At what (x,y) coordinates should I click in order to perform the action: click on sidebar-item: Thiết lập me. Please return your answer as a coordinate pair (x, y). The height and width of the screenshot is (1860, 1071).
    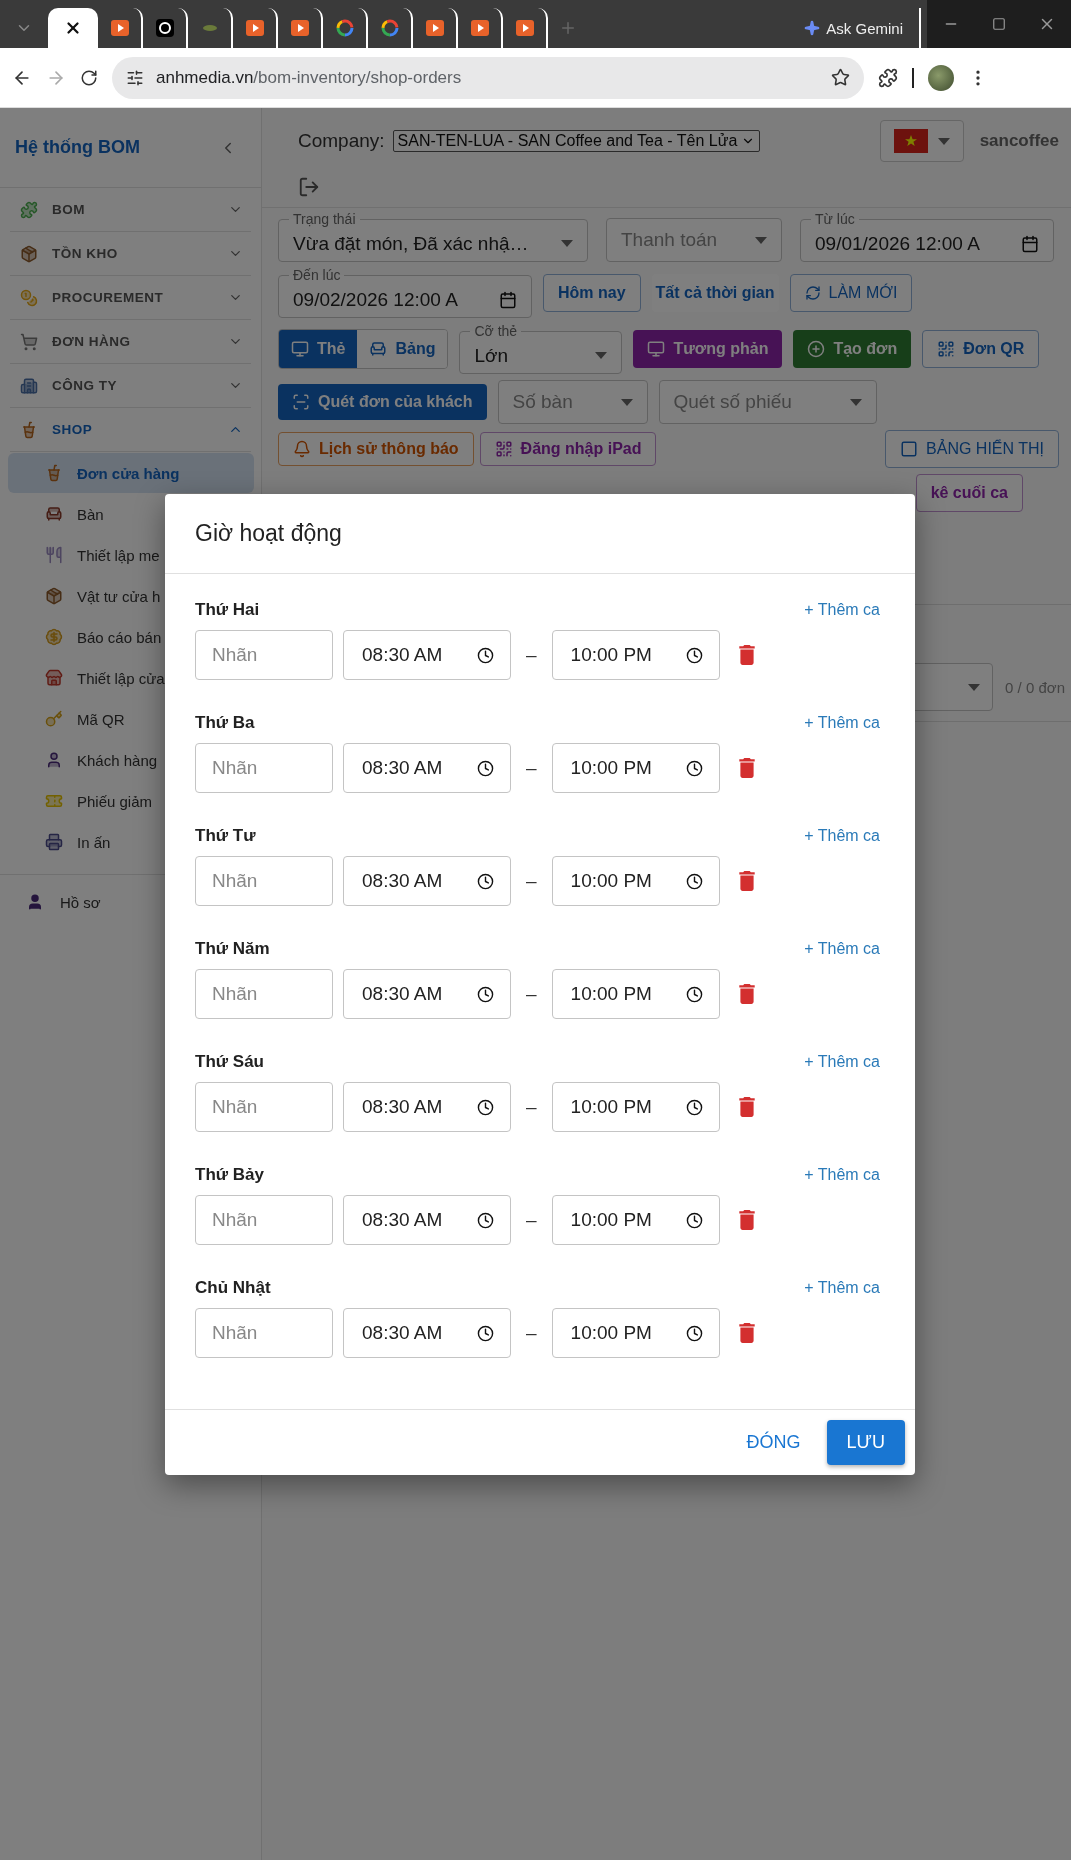
    Looking at the image, I should click on (85, 555).